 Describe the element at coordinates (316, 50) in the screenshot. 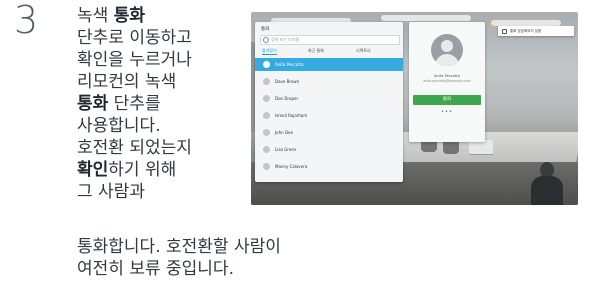

I see `tab-recents: 최근 통화` at that location.